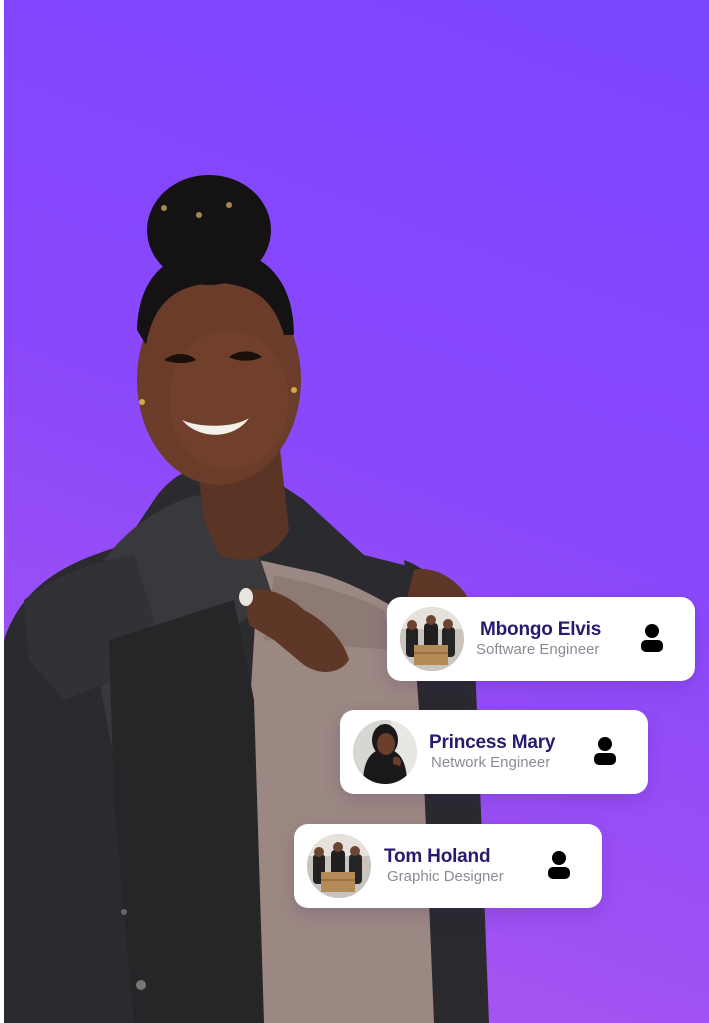 The width and height of the screenshot is (709, 1023). I want to click on card-name: Princess Mary, so click(492, 742).